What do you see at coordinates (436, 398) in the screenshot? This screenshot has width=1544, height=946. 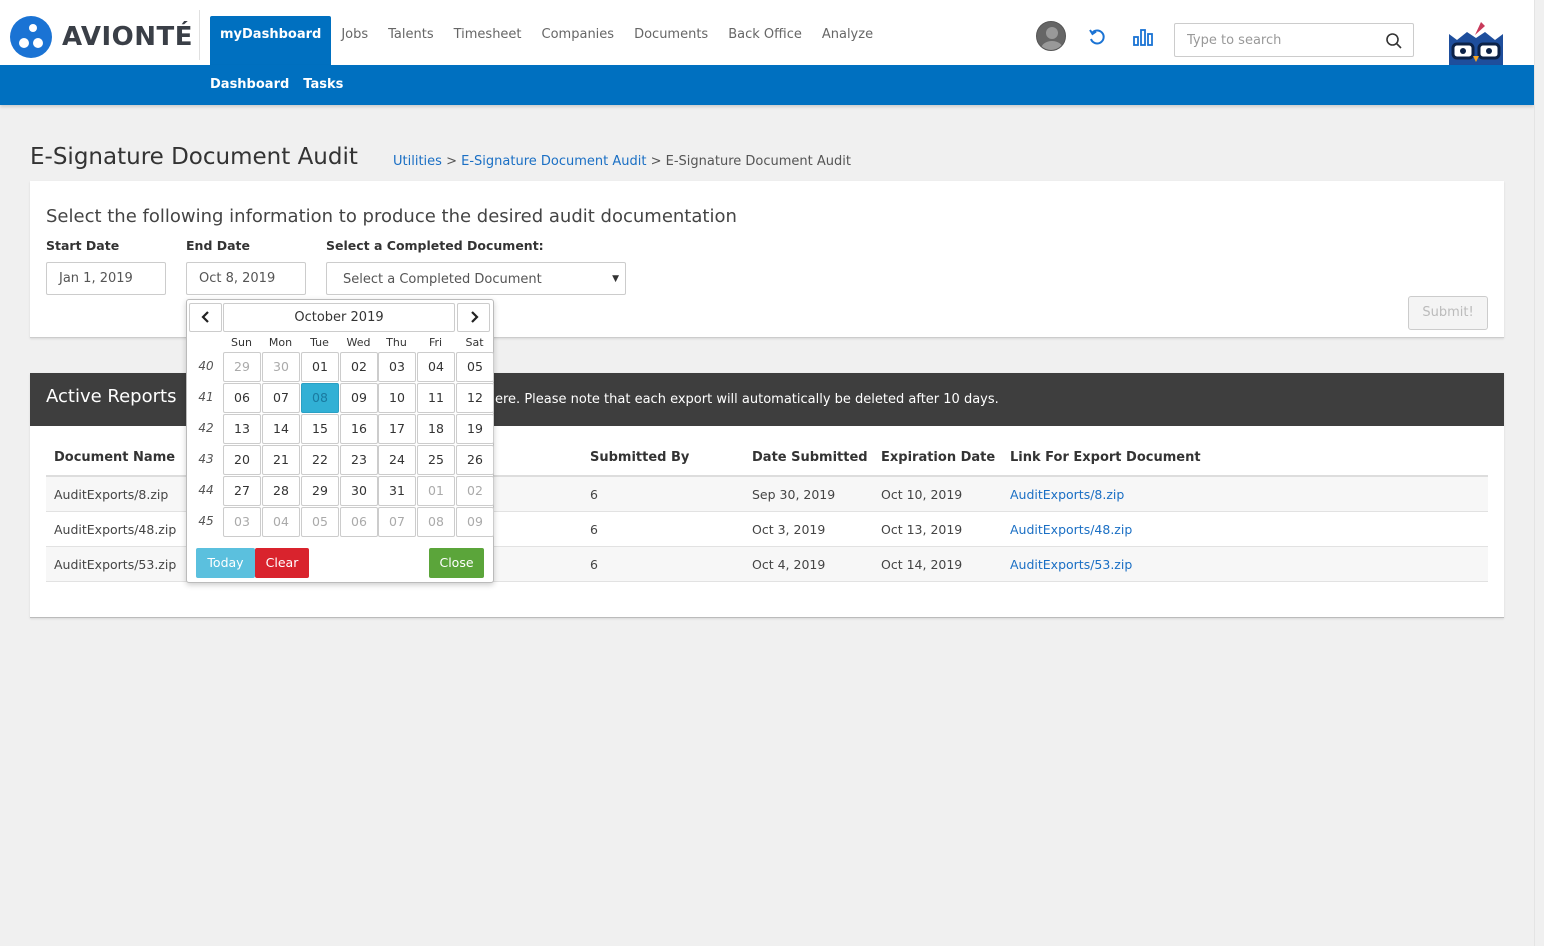 I see `datepicker-day: 11` at bounding box center [436, 398].